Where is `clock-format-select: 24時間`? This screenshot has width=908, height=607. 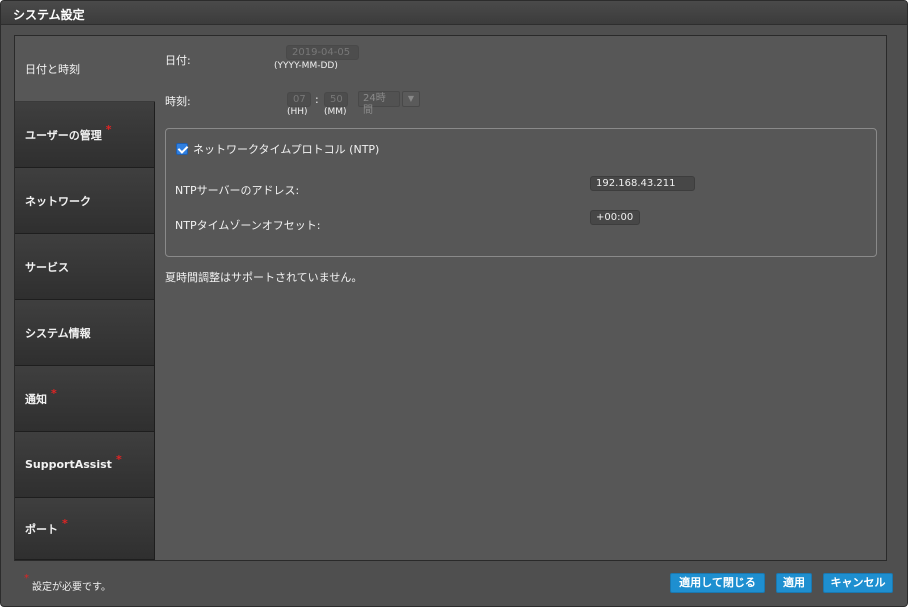
clock-format-select: 24時間 is located at coordinates (379, 103).